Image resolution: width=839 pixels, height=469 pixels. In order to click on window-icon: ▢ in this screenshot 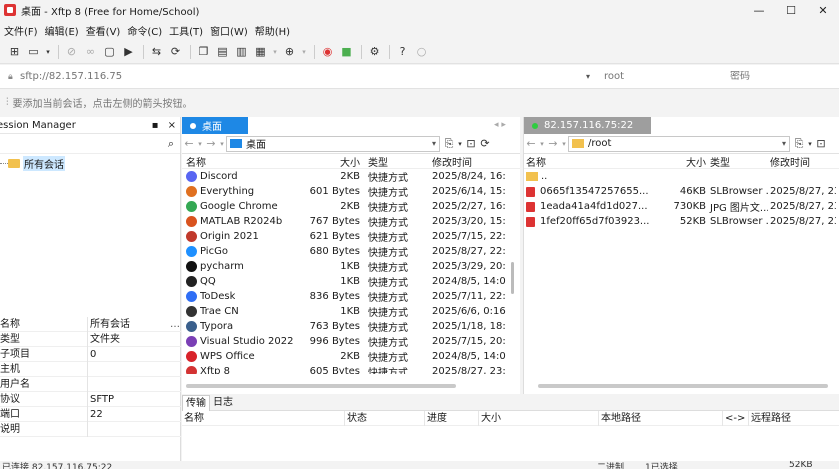, I will do `click(109, 51)`.